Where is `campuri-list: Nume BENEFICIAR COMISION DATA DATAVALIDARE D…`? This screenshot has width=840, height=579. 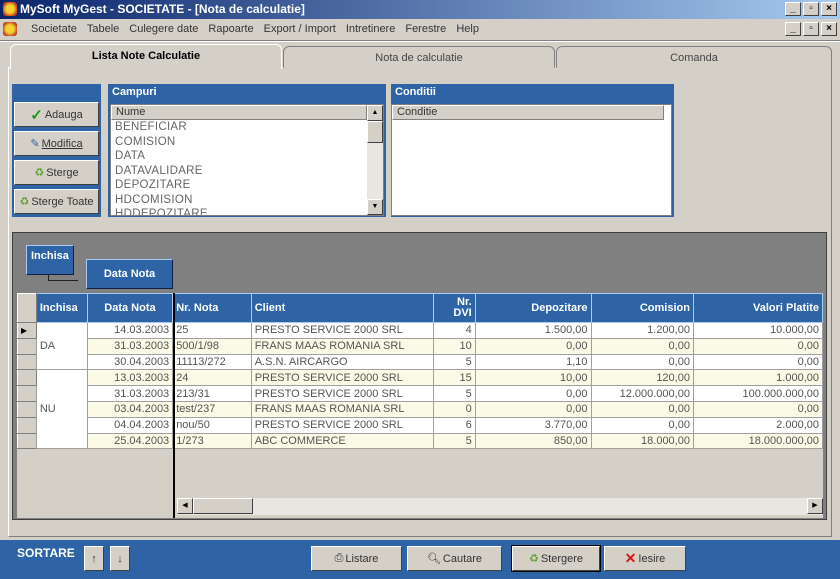 campuri-list: Nume BENEFICIAR COMISION DATA DATAVALIDARE D… is located at coordinates (247, 160).